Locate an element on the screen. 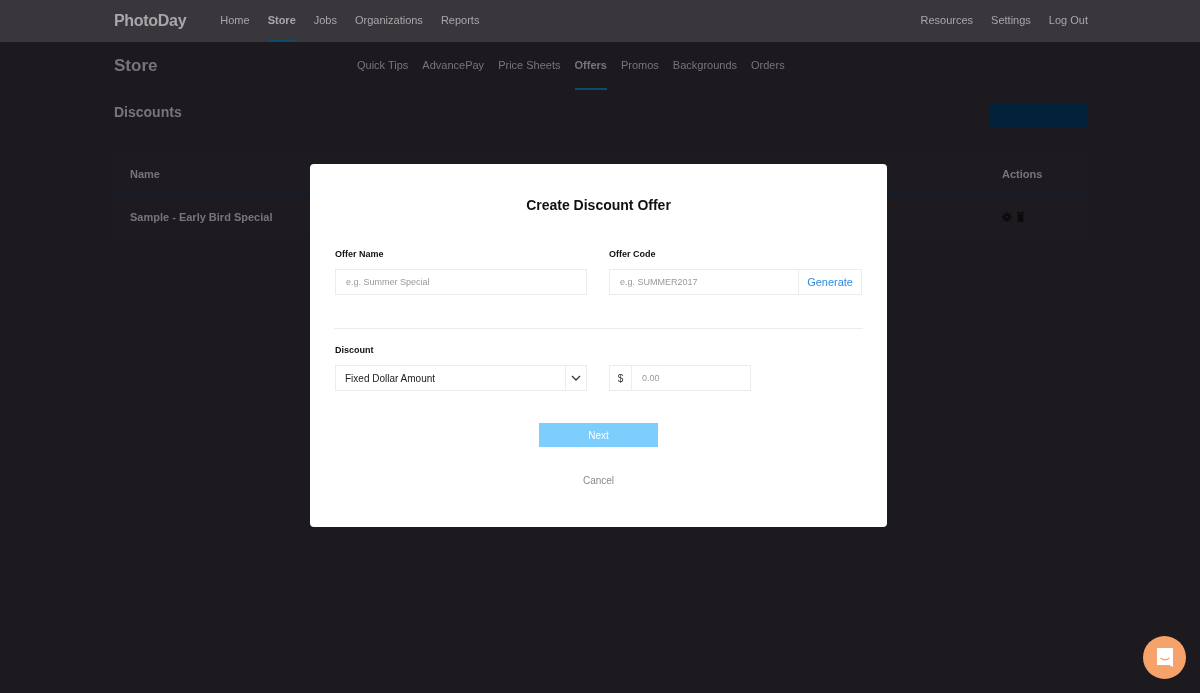 This screenshot has width=1200, height=693. nav-link: Home is located at coordinates (235, 21).